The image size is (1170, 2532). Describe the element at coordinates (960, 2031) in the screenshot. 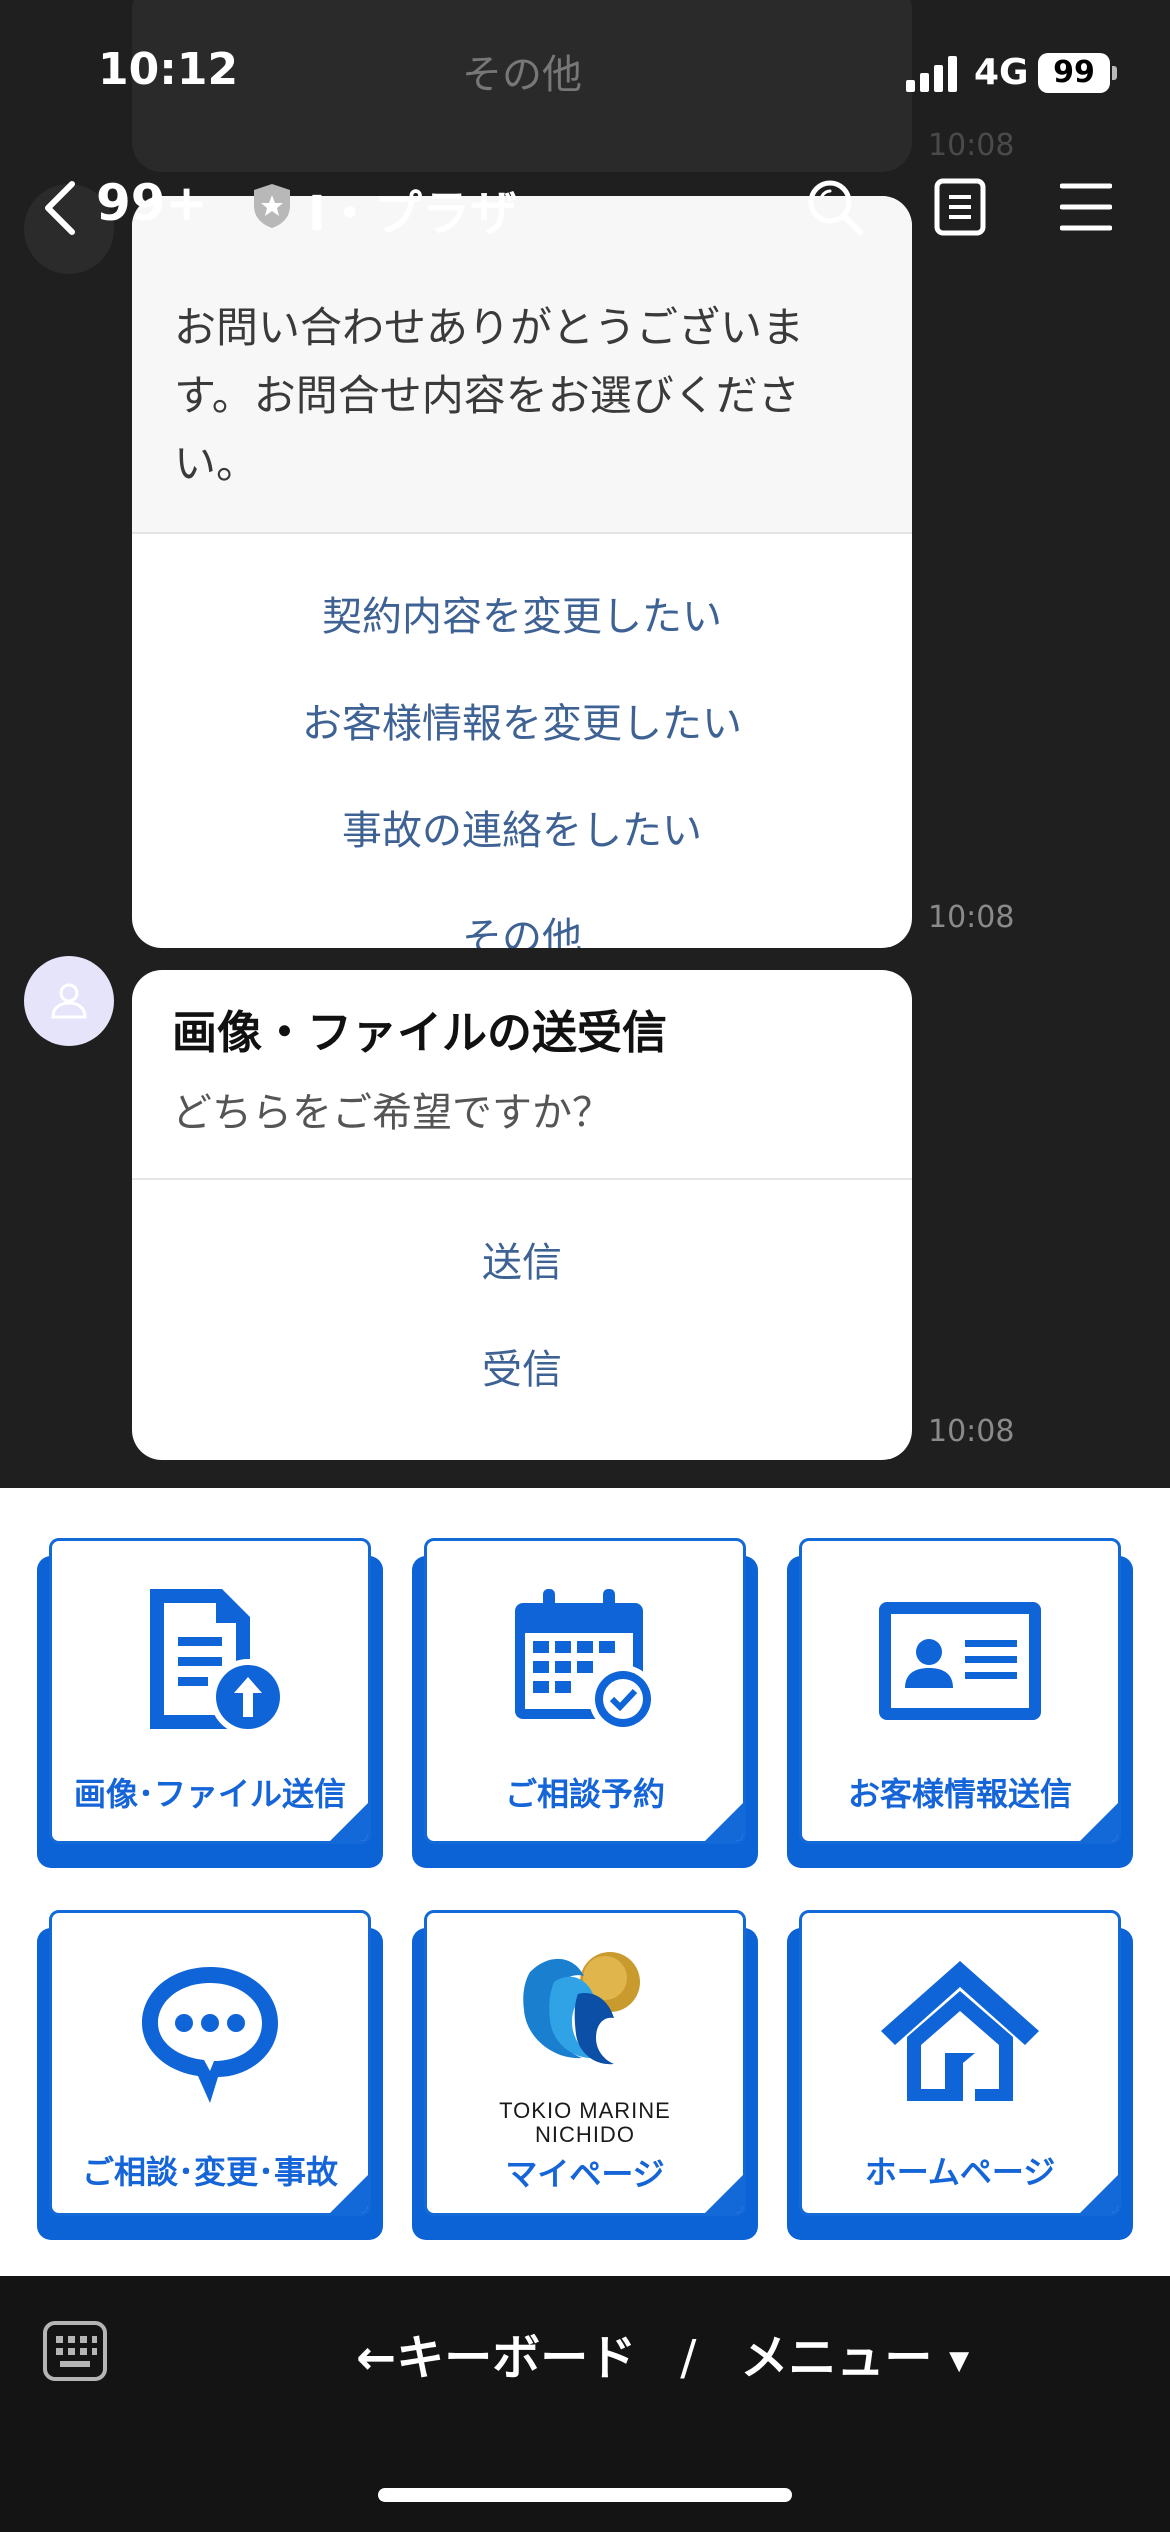

I see `house-icon` at that location.